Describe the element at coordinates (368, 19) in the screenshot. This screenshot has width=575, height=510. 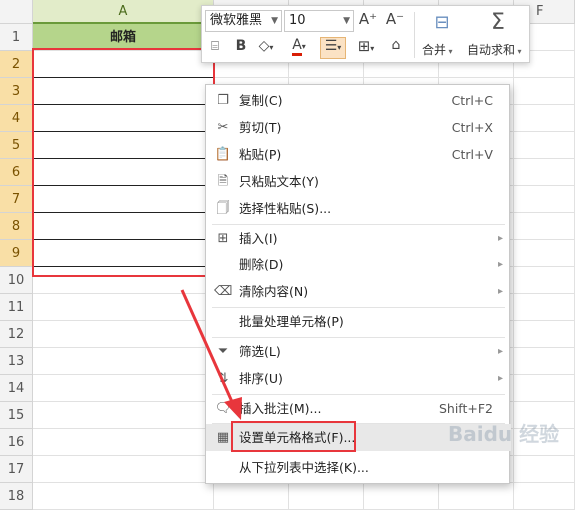
I see `increase-font-icon: A⁺` at that location.